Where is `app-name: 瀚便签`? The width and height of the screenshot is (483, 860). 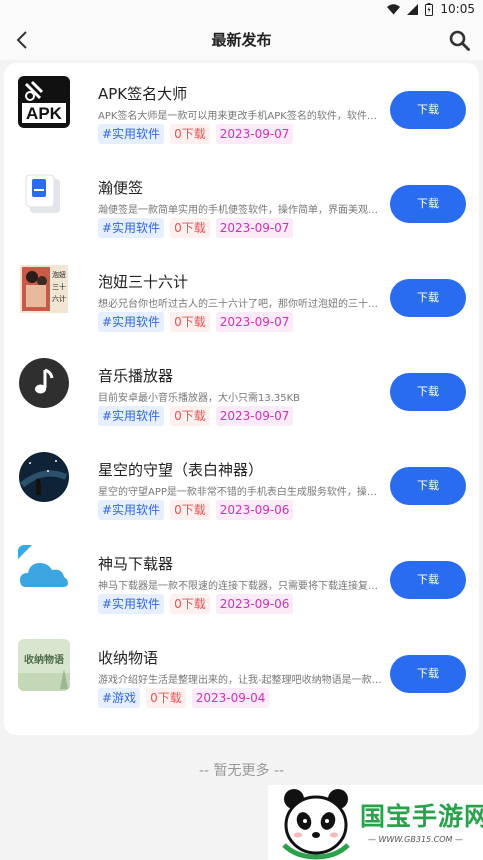 app-name: 瀚便签 is located at coordinates (121, 188).